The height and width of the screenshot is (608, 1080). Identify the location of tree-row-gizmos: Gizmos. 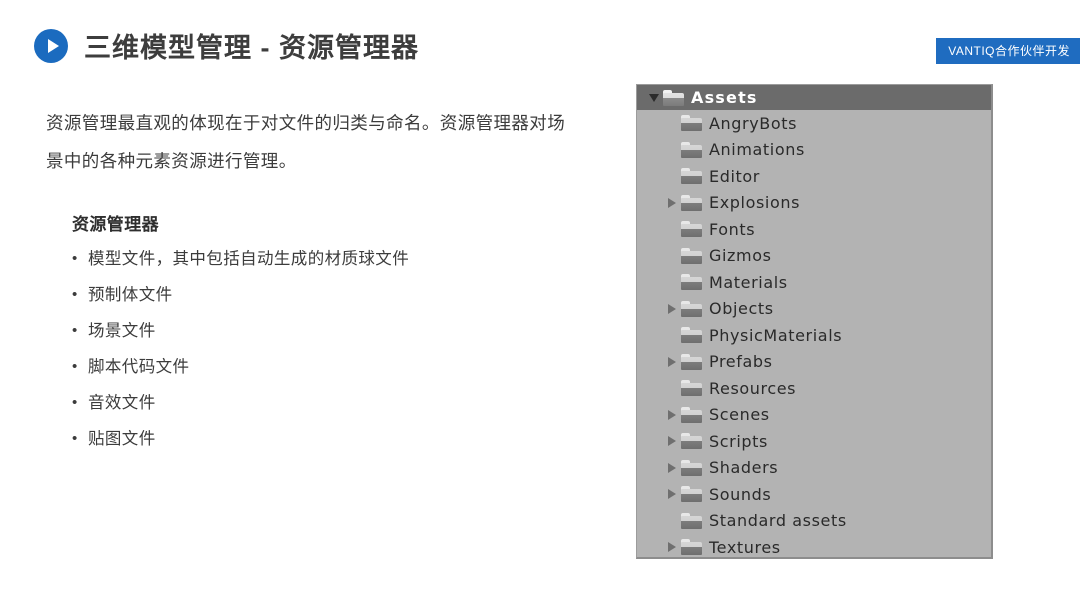
(814, 256).